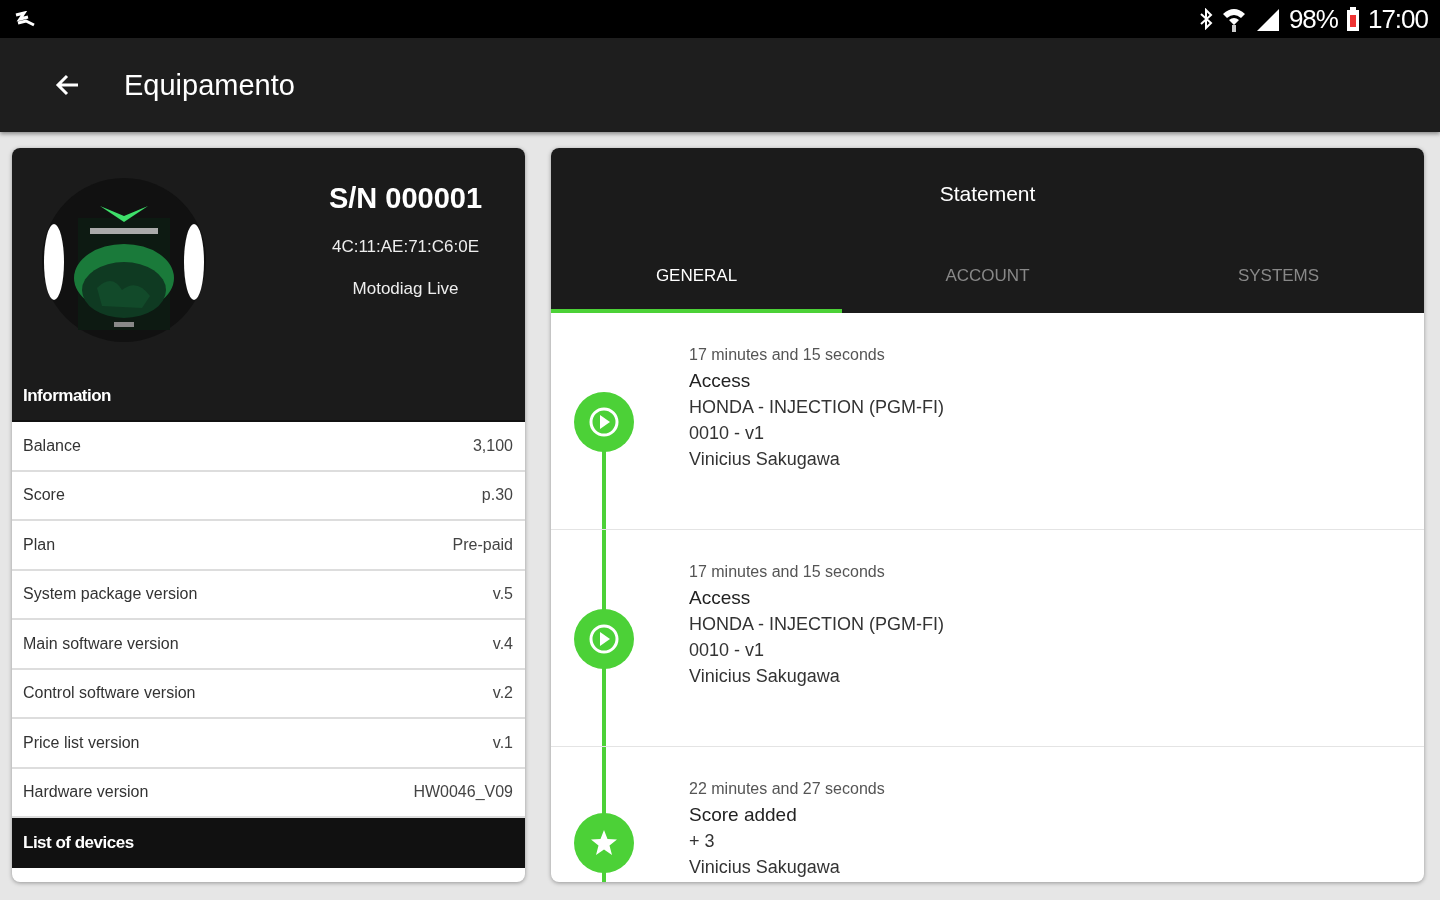 This screenshot has width=1440, height=900. What do you see at coordinates (1278, 280) in the screenshot?
I see `tab: SYSTEMS` at bounding box center [1278, 280].